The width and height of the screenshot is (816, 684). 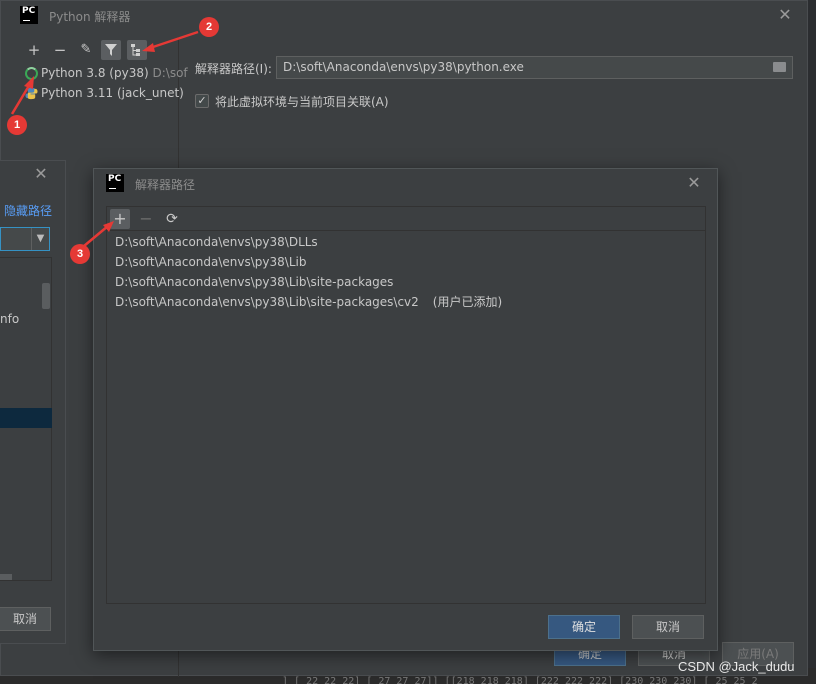 What do you see at coordinates (534, 67) in the screenshot?
I see `interpreter-path-field: D:\soft\Anaconda\envs\py38\python.exe` at bounding box center [534, 67].